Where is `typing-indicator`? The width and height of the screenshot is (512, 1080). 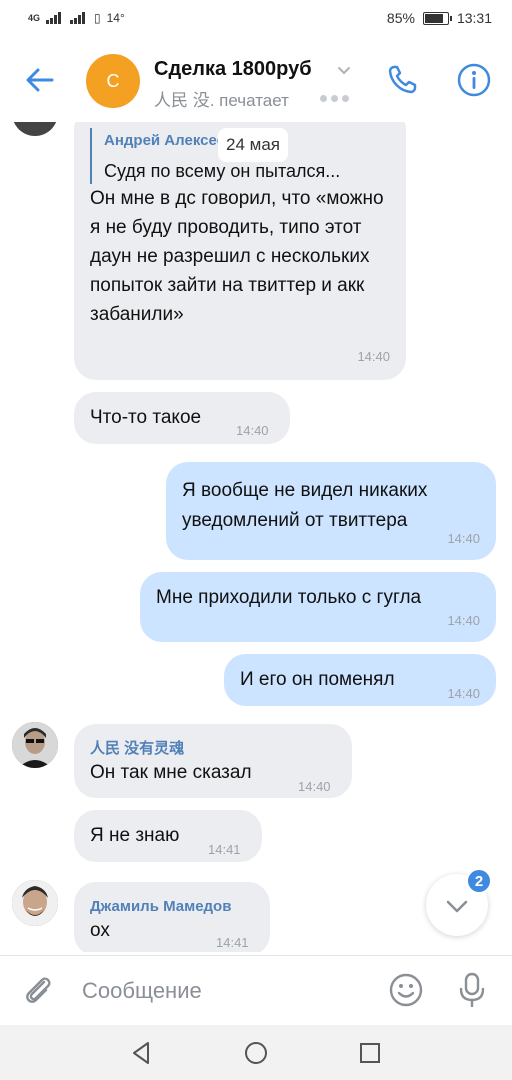
typing-indicator is located at coordinates (334, 98).